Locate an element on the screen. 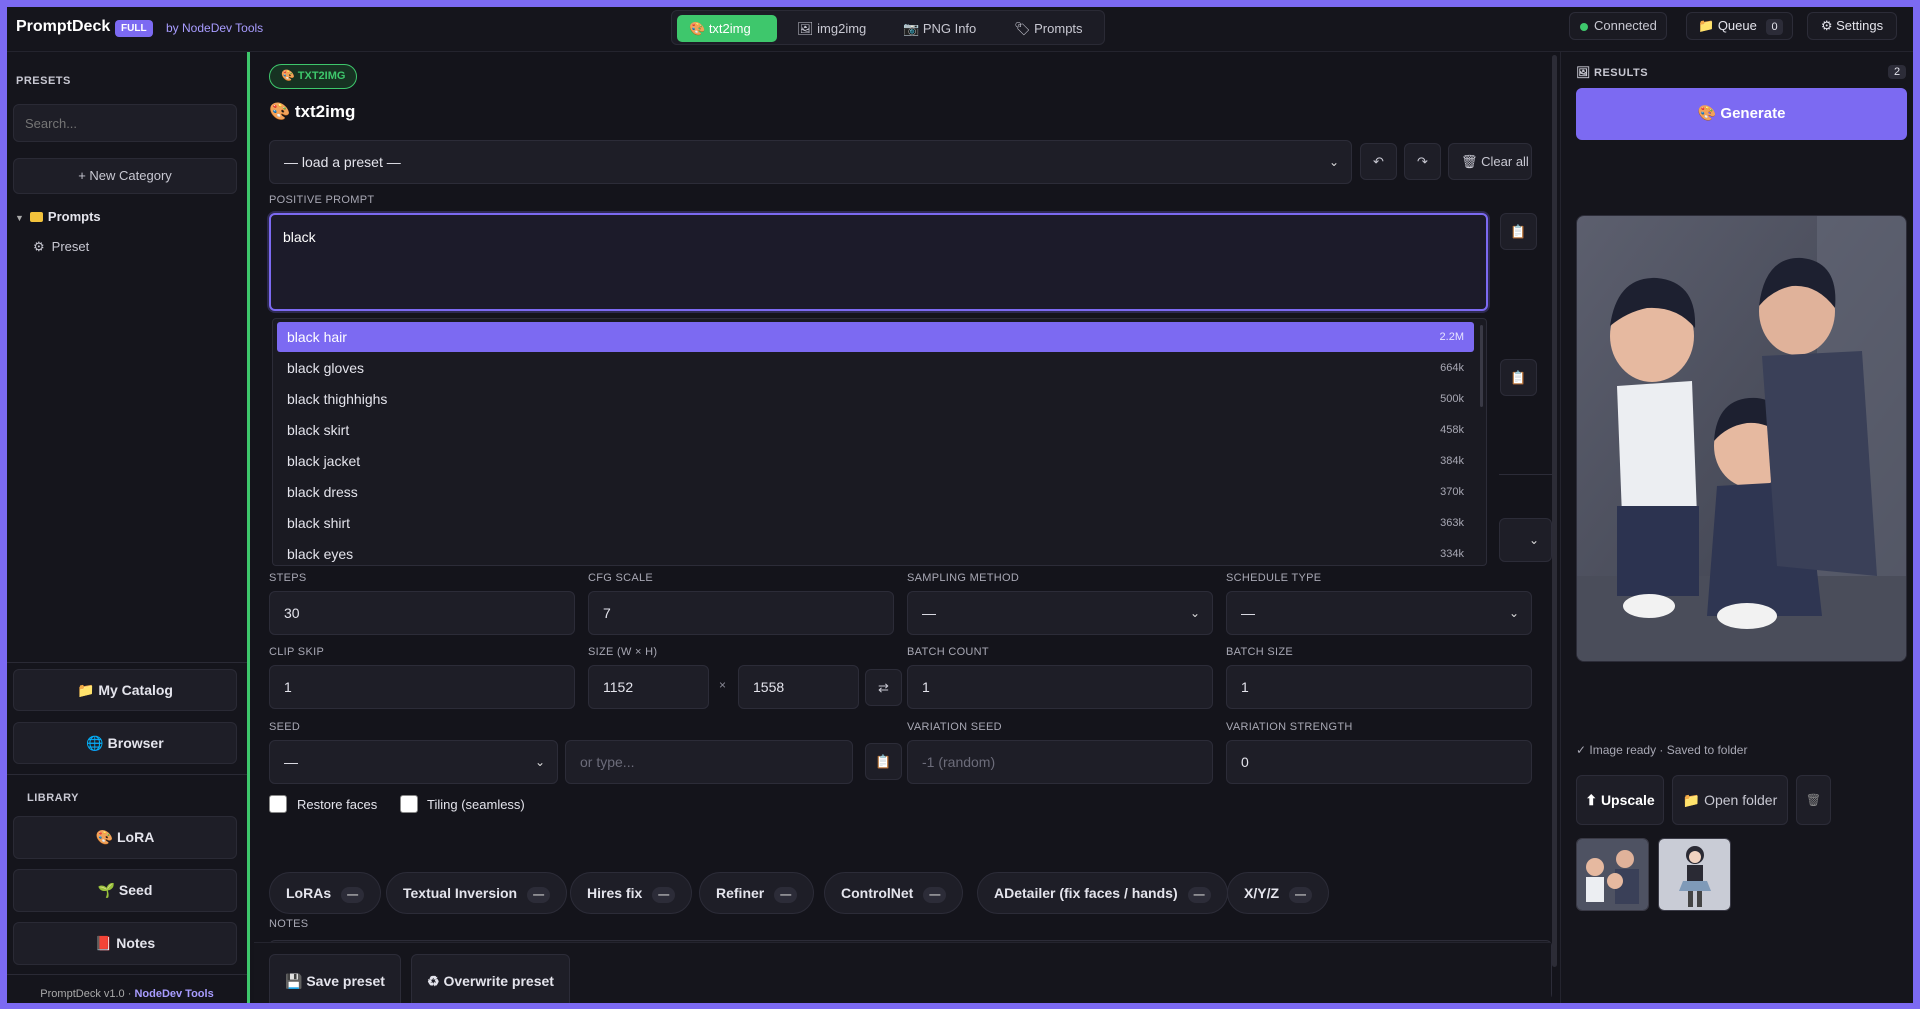  settings-button: ⚙ Settings is located at coordinates (1852, 26).